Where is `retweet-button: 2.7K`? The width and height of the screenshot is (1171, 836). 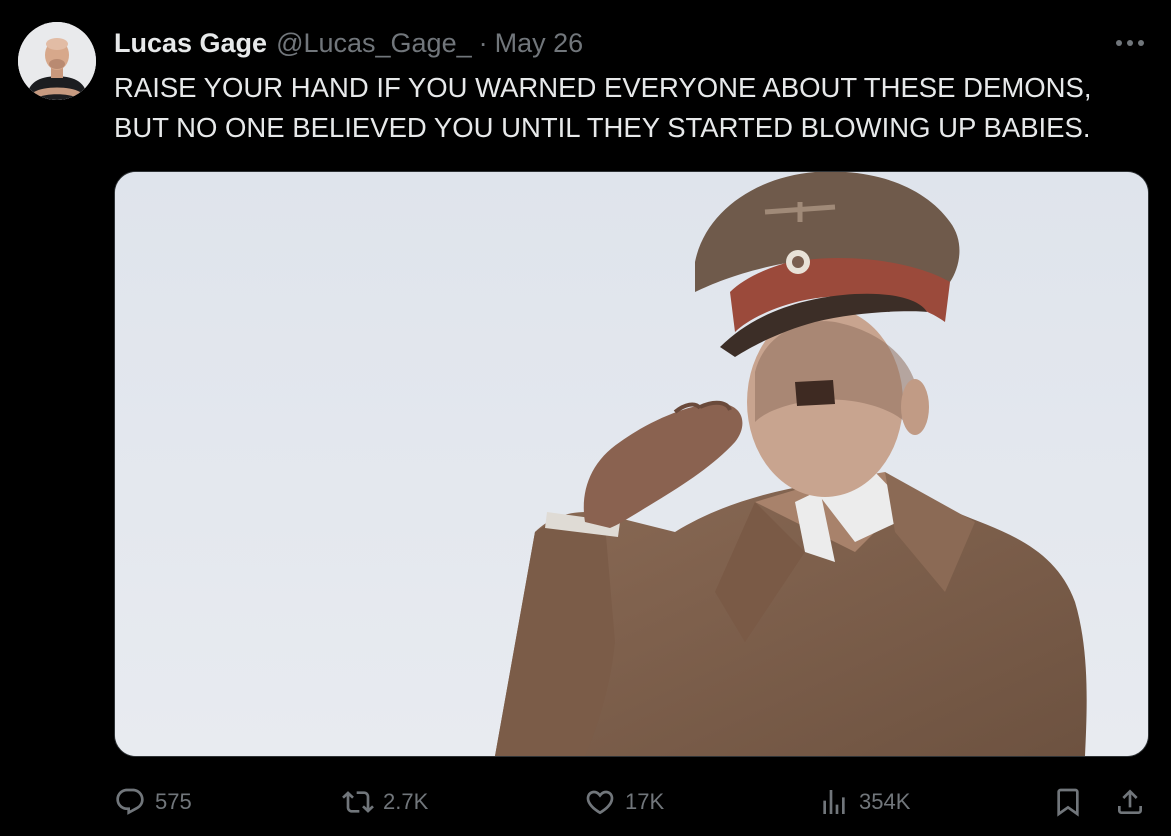
retweet-button: 2.7K is located at coordinates (385, 802).